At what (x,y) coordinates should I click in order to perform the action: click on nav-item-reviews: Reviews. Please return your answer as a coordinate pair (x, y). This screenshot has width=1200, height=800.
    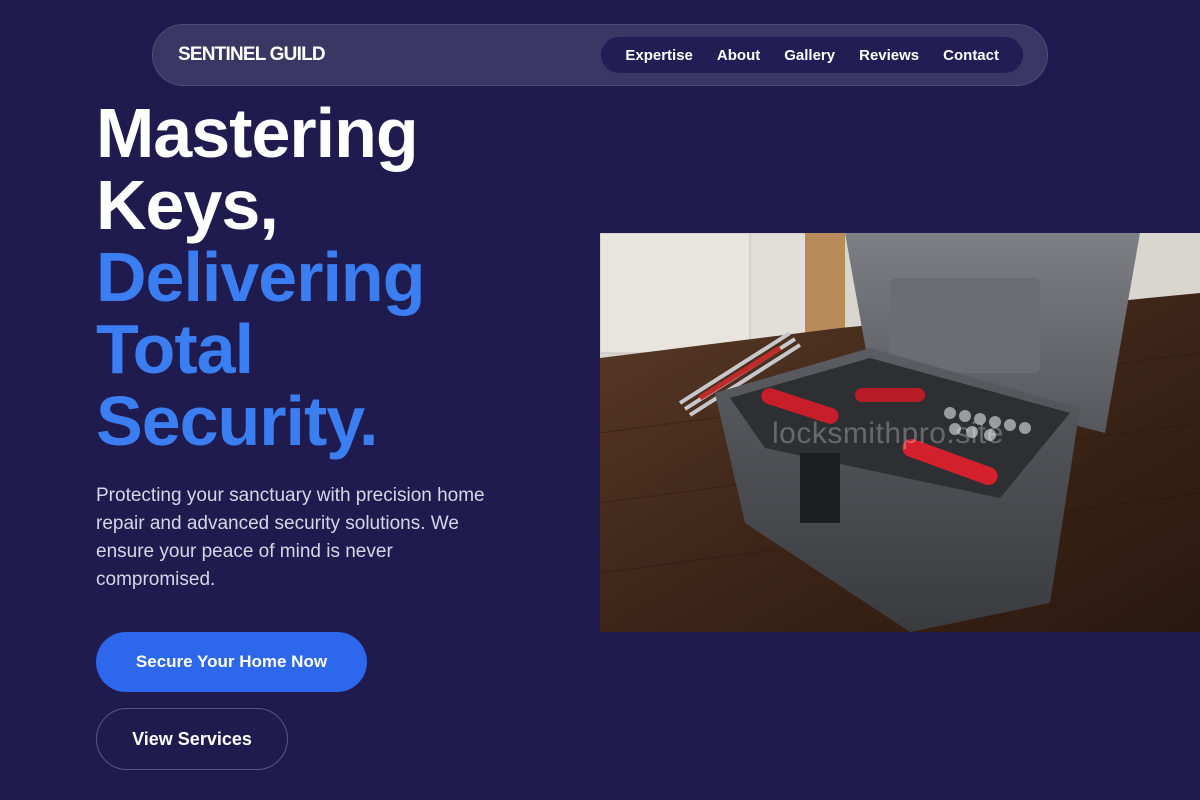
    Looking at the image, I should click on (889, 55).